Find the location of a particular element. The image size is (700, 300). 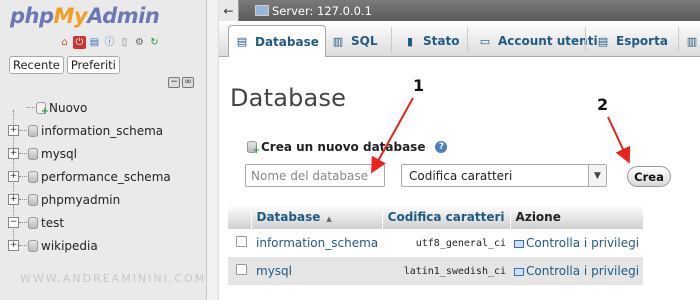

annotation-arrows is located at coordinates (501, 135).